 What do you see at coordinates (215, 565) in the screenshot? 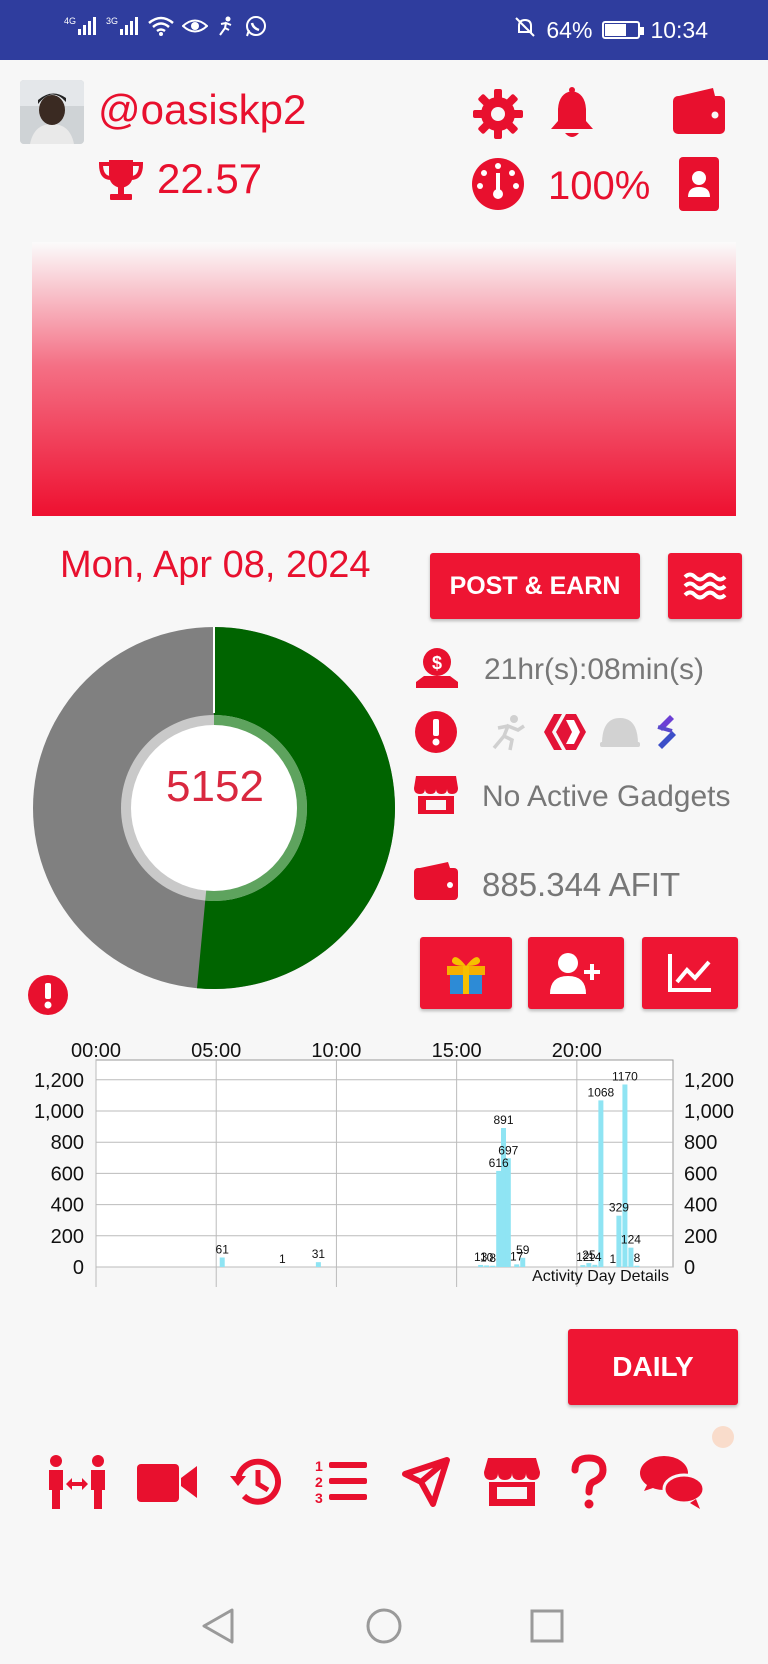
I see `current-date: Mon, Apr 08, 2024` at bounding box center [215, 565].